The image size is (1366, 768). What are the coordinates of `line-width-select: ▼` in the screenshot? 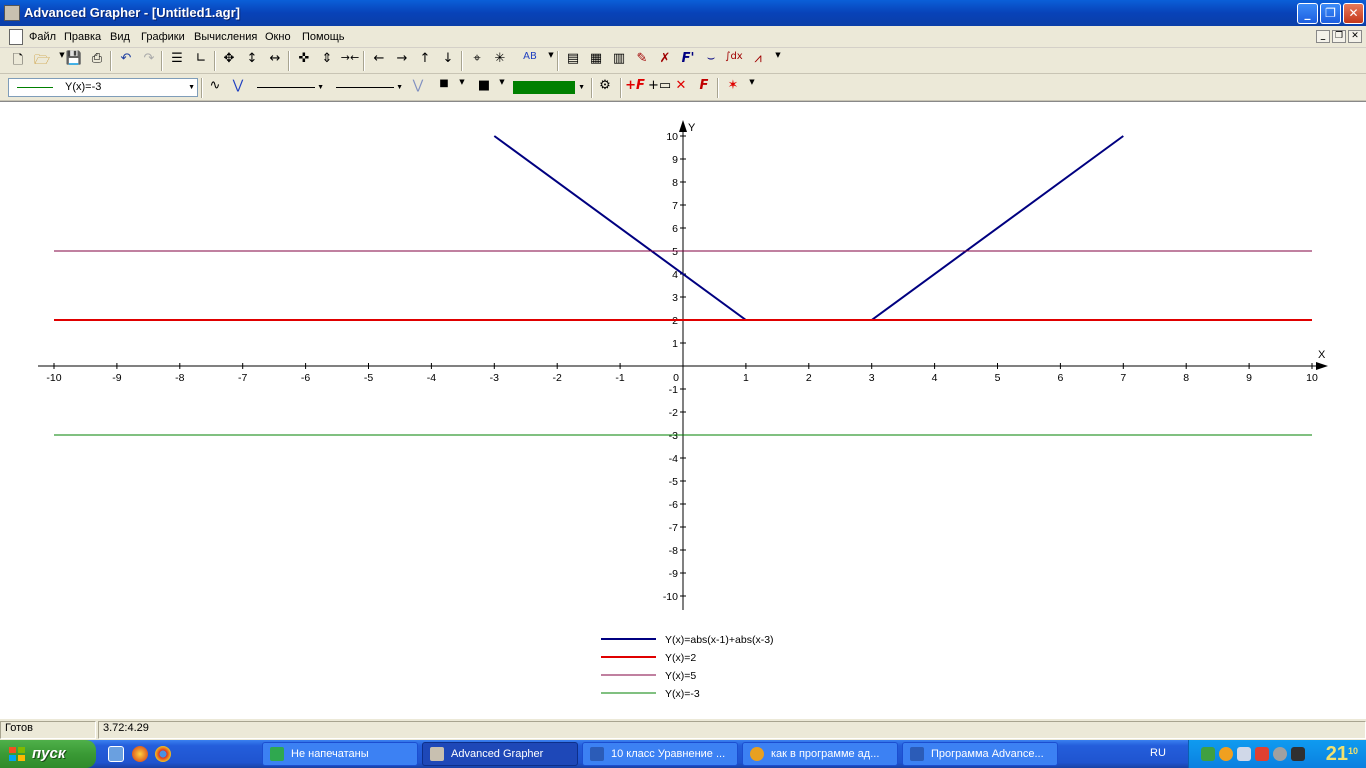 It's located at (368, 87).